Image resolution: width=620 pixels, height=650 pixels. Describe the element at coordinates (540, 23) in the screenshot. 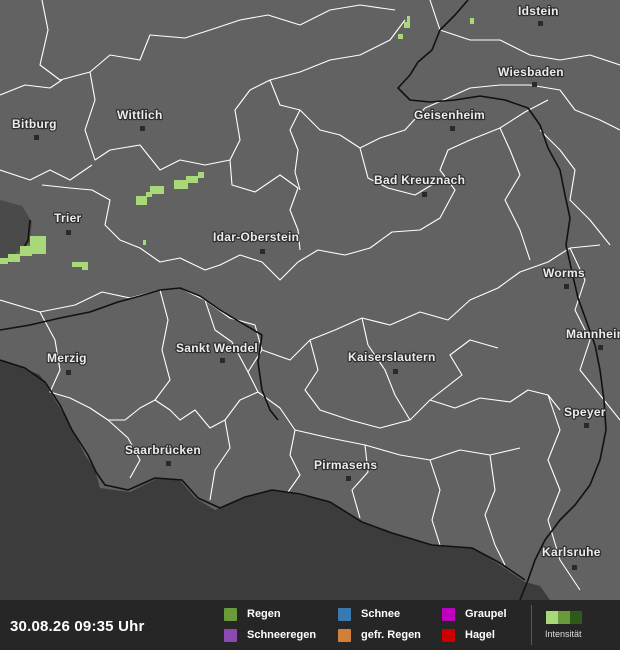

I see `city-dot-idstein` at that location.